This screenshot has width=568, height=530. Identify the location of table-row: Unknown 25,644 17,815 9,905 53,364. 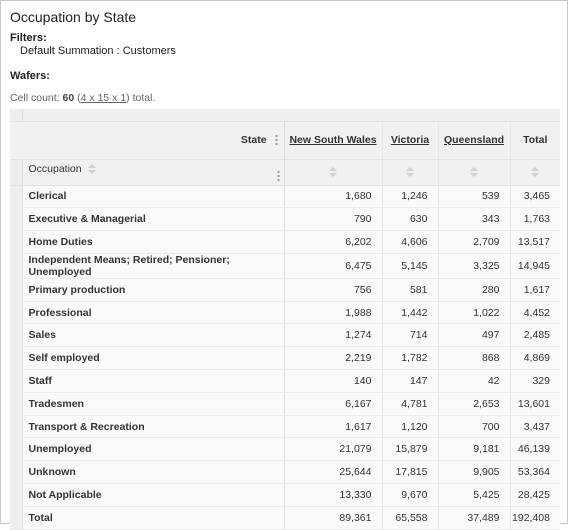
(285, 472).